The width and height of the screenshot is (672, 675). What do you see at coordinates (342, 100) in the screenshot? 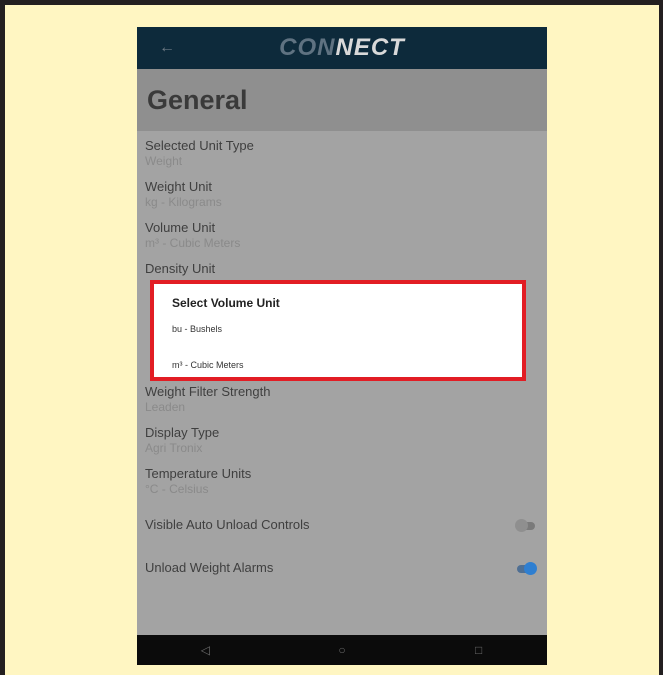
I see `title-band: General` at bounding box center [342, 100].